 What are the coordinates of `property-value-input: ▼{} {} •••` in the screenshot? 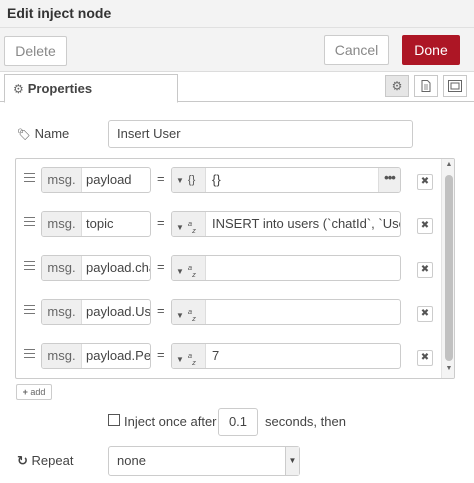 It's located at (286, 180).